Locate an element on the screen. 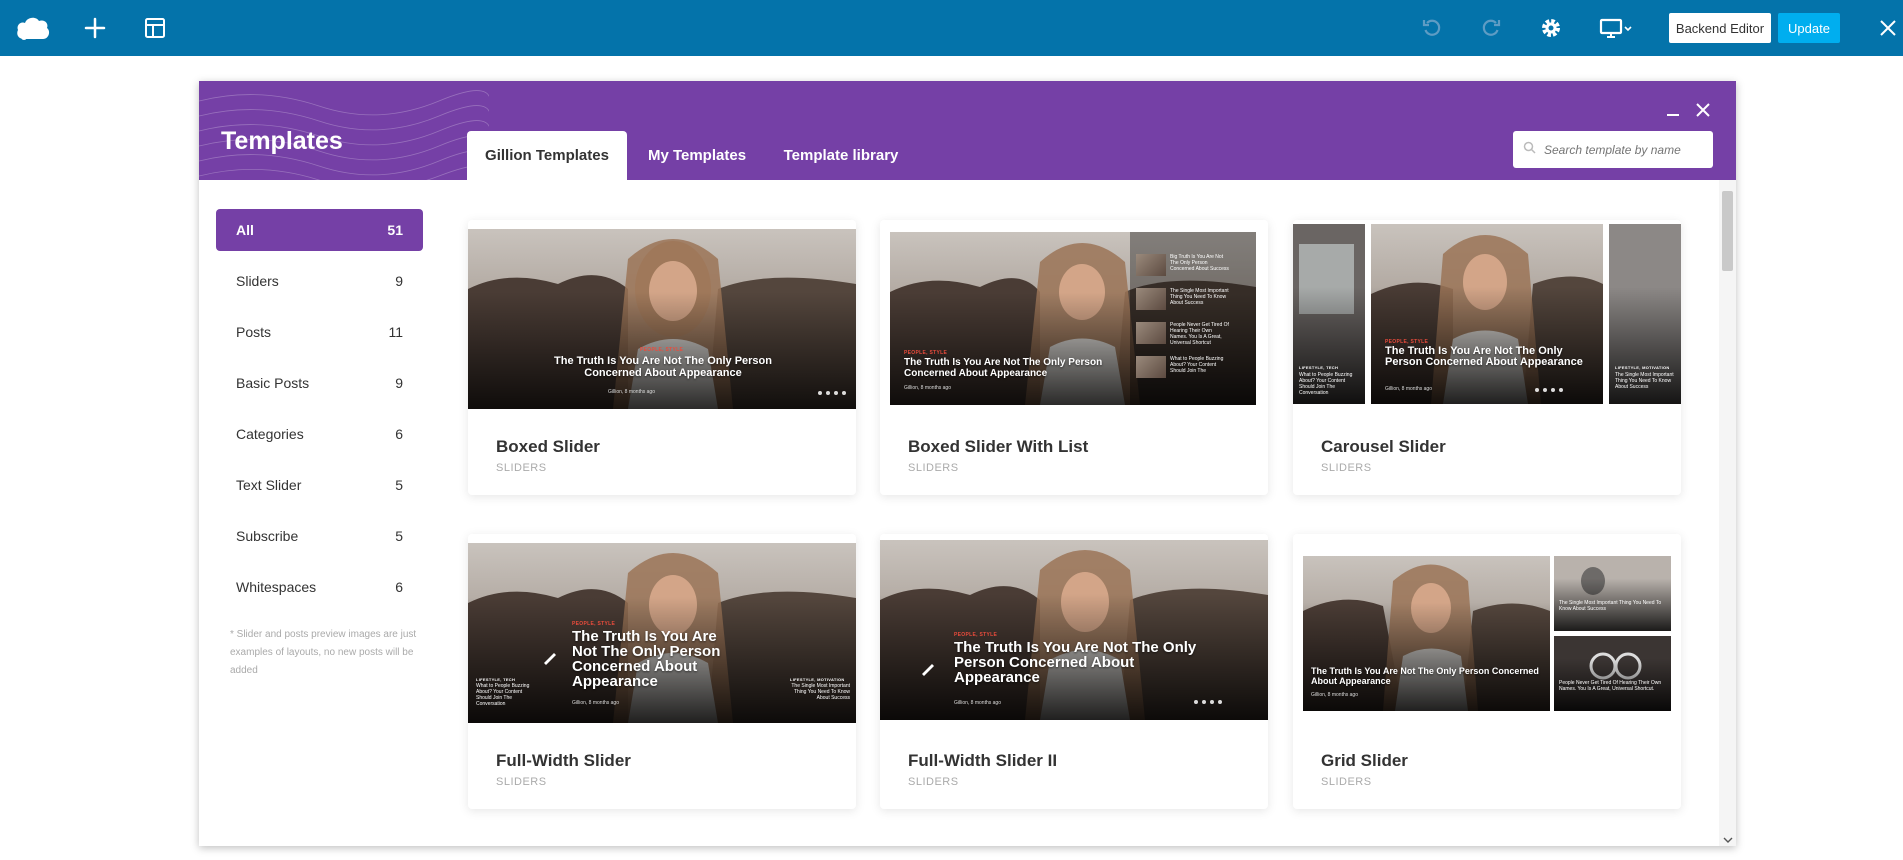 The image size is (1903, 860). category-label: Whitespaces is located at coordinates (276, 587).